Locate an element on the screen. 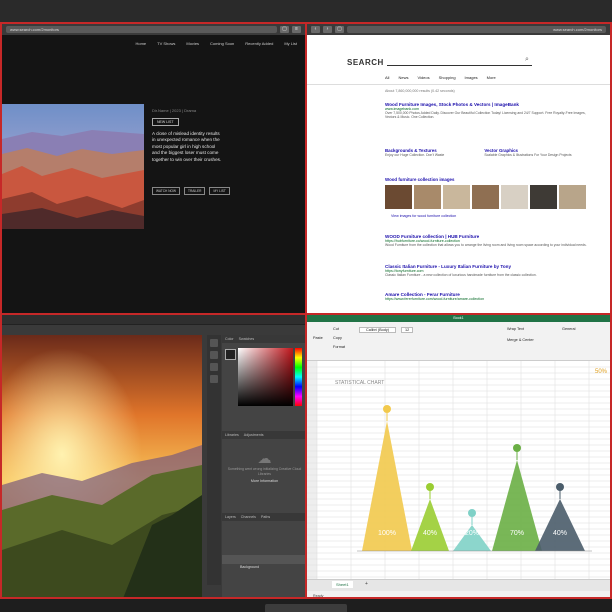  back-icon: ‹ is located at coordinates (315, 29).